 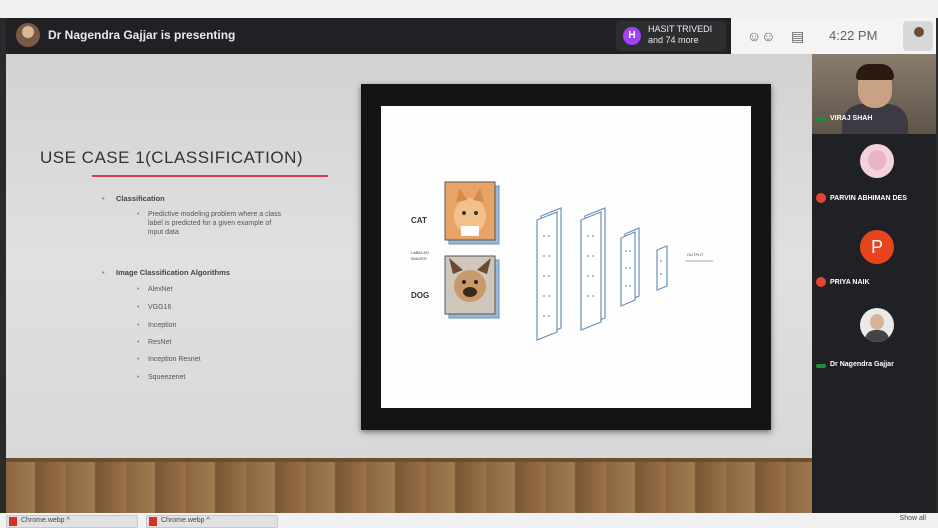 I want to click on output-label: OUTPUT, so click(x=695, y=254).